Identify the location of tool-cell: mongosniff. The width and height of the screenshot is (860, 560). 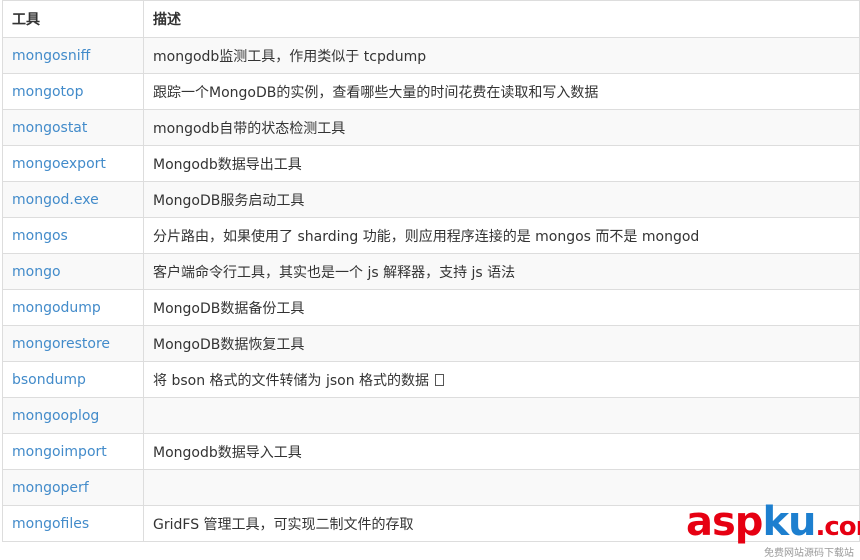
(73, 55).